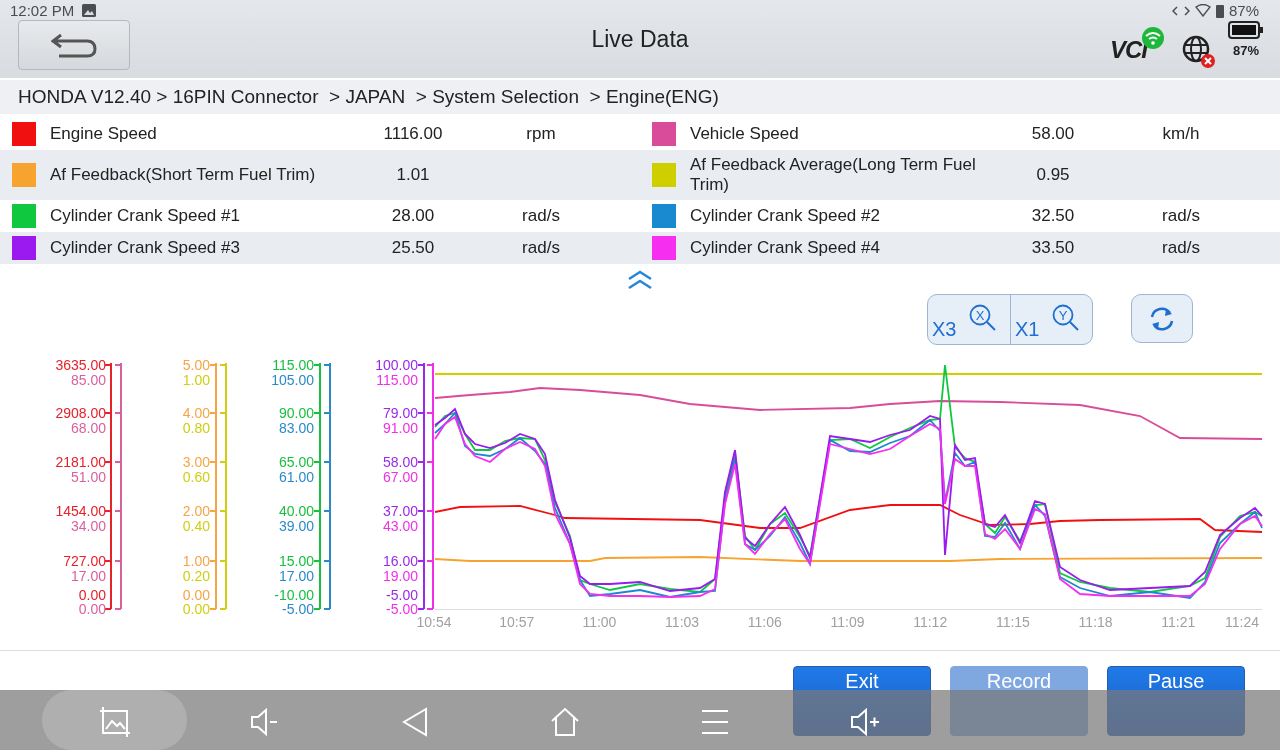 The width and height of the screenshot is (1280, 750). I want to click on axis-label: 15.00, so click(296, 561).